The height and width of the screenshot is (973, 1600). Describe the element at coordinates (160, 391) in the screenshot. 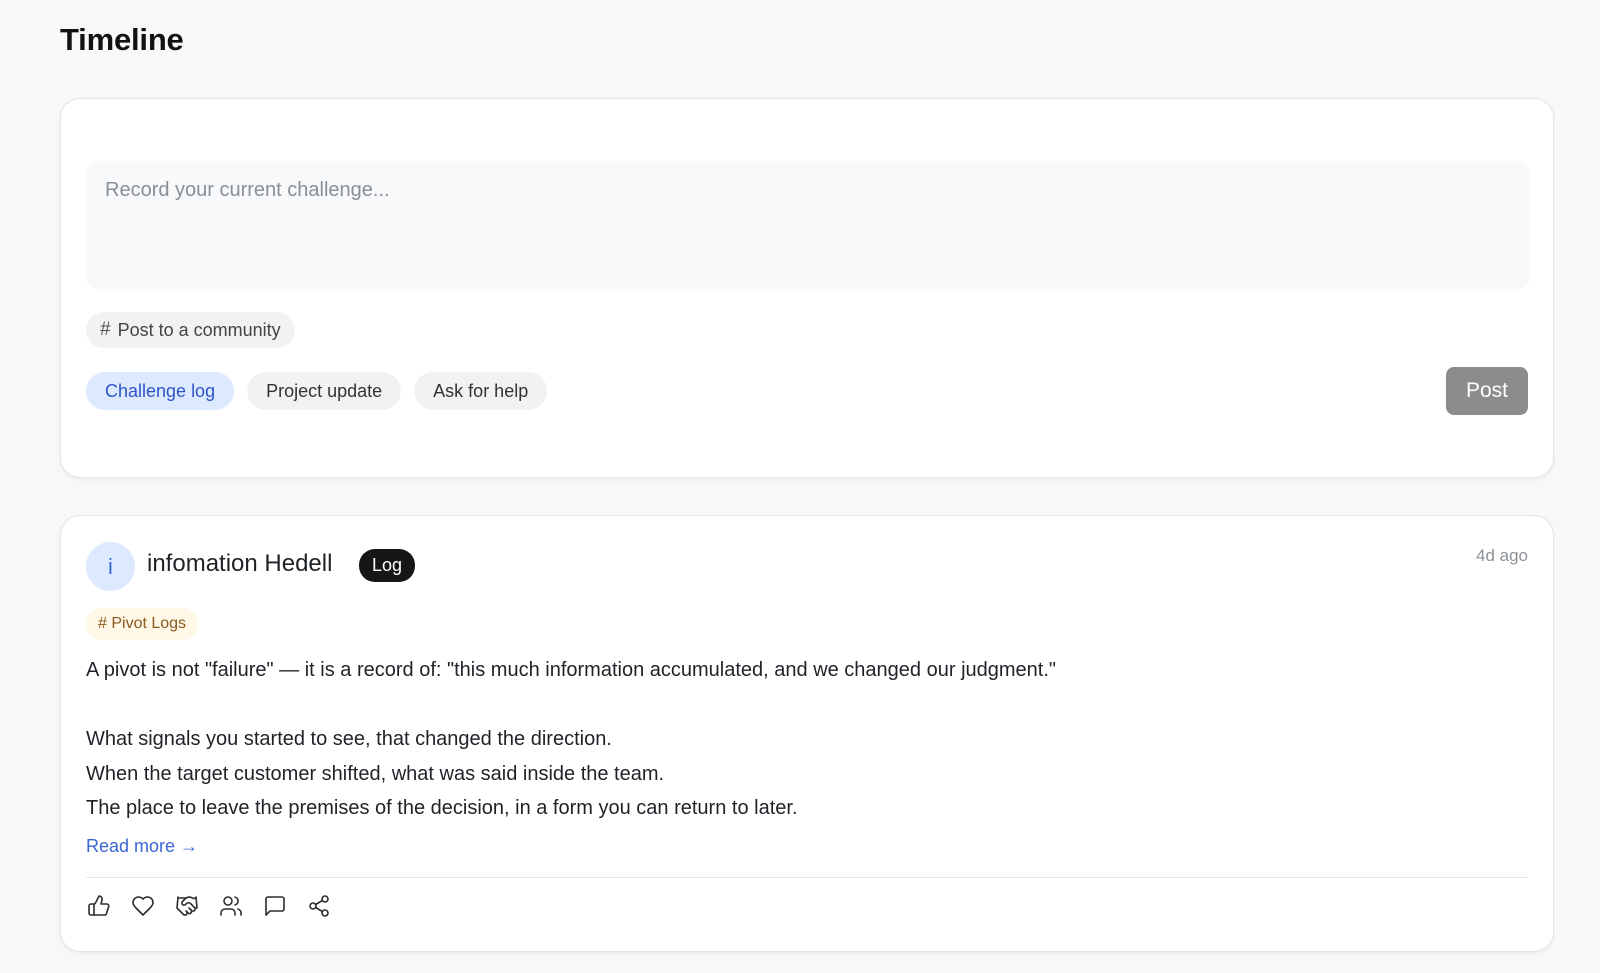

I see `post-type-challenge-log: Challenge log` at that location.